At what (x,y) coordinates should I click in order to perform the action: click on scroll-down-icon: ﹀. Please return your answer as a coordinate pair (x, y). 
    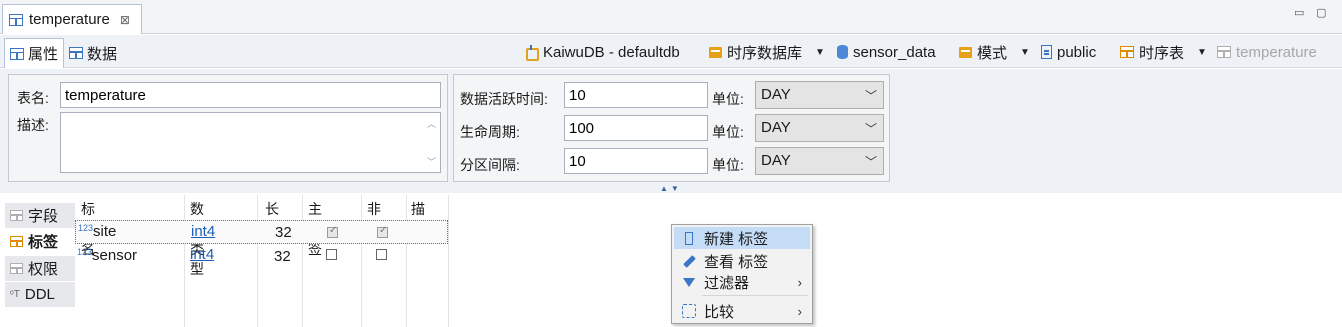
    Looking at the image, I should click on (431, 161).